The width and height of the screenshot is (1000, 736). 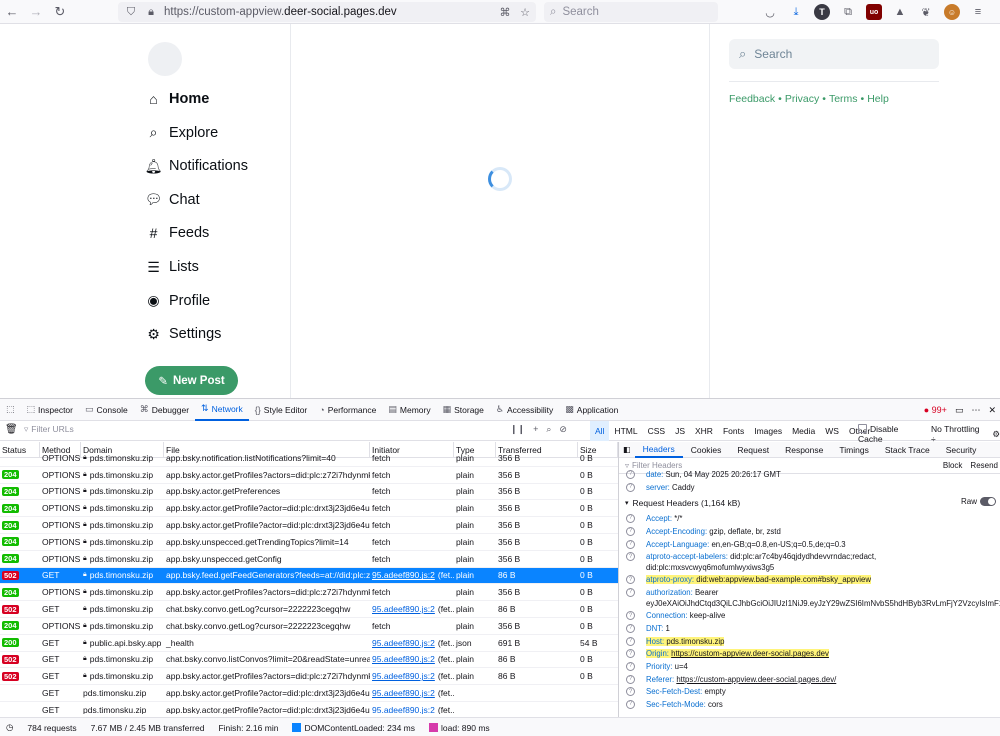 I want to click on trash-icon: 🗑︎, so click(x=11, y=429).